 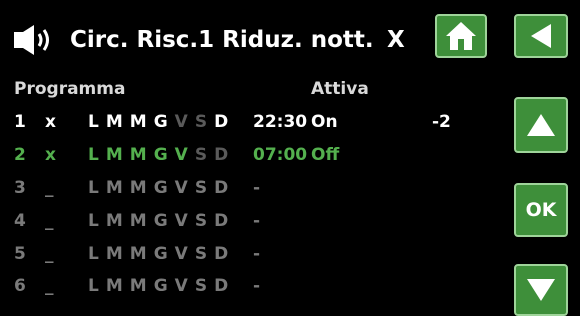 I want to click on scroll-up-button, so click(x=541, y=125).